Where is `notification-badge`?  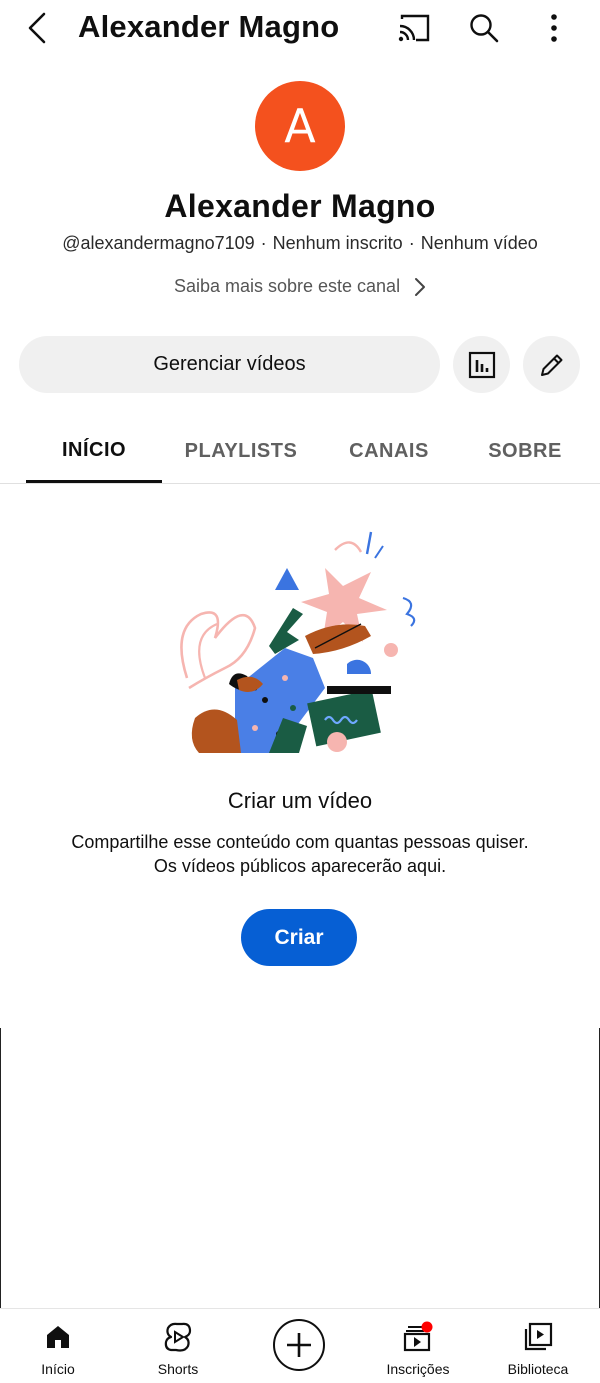
notification-badge is located at coordinates (427, 1327).